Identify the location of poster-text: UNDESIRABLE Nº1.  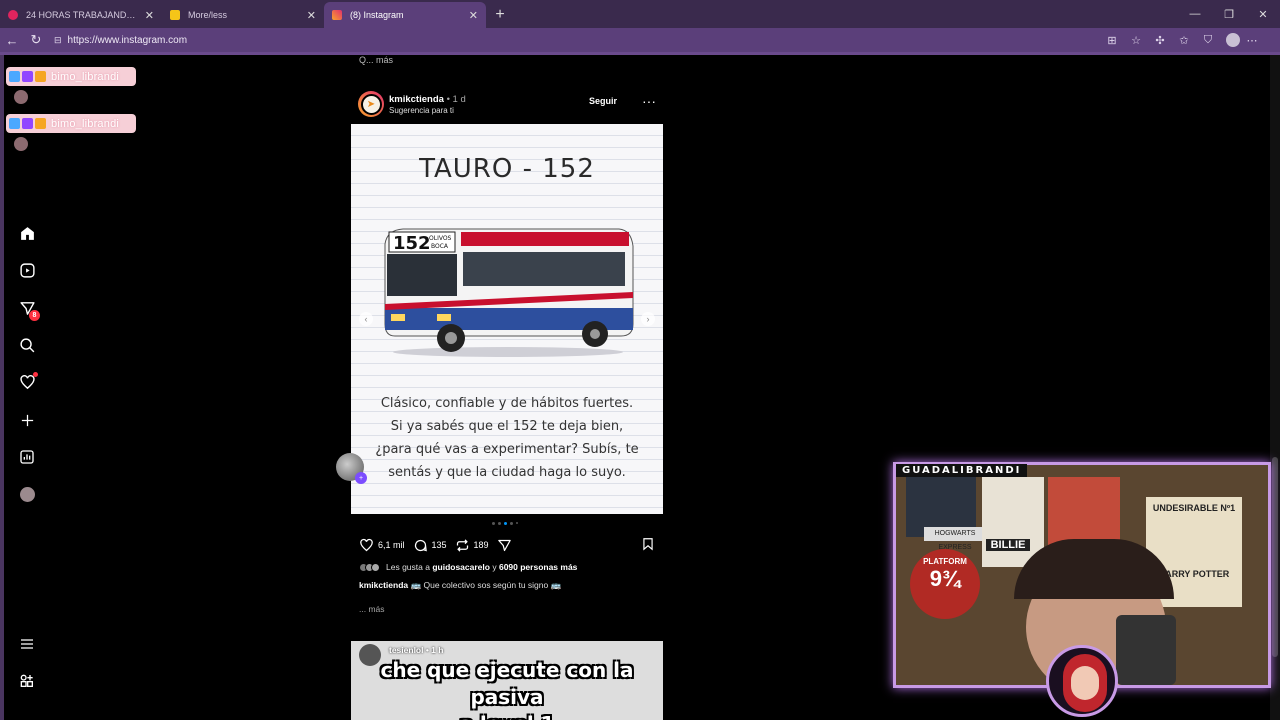
(1194, 508).